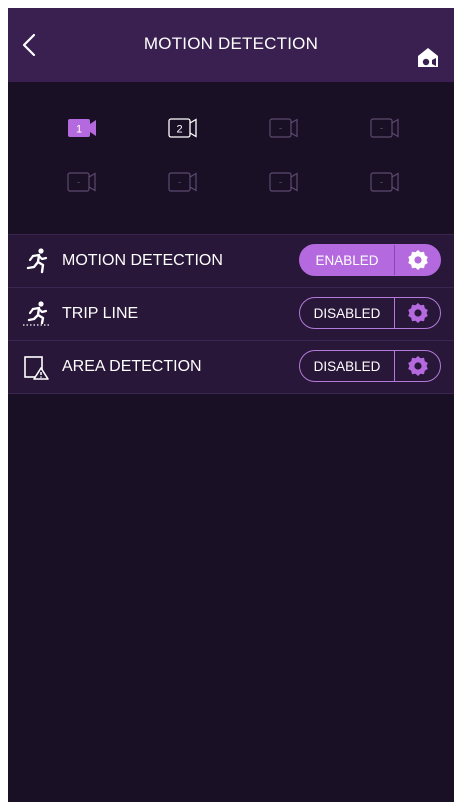 The image size is (454, 802). I want to click on trip-line-settings-button, so click(417, 313).